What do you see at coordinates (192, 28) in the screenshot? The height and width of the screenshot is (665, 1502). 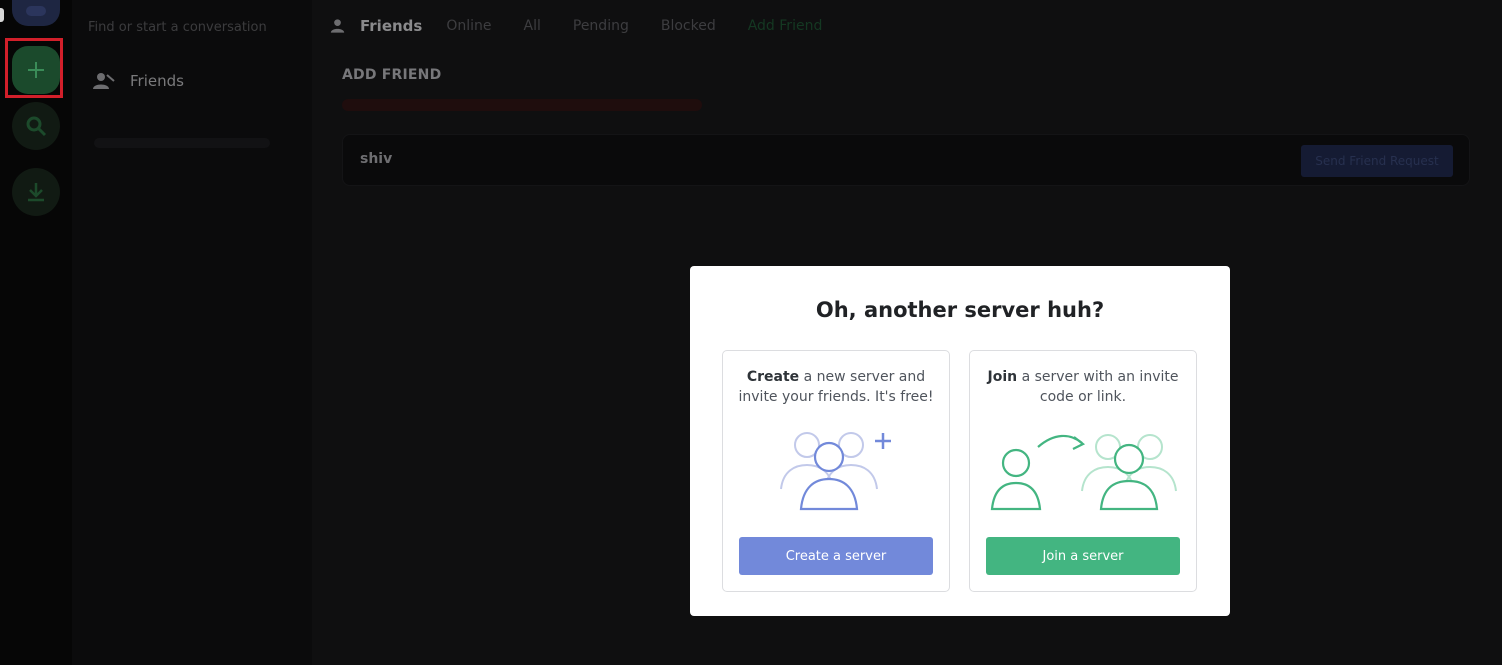 I see `search-conversation-button: Find or start a conversation` at bounding box center [192, 28].